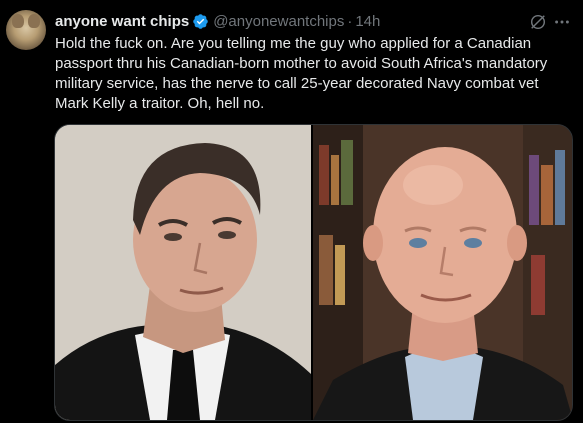  What do you see at coordinates (538, 22) in the screenshot?
I see `grok-icon` at bounding box center [538, 22].